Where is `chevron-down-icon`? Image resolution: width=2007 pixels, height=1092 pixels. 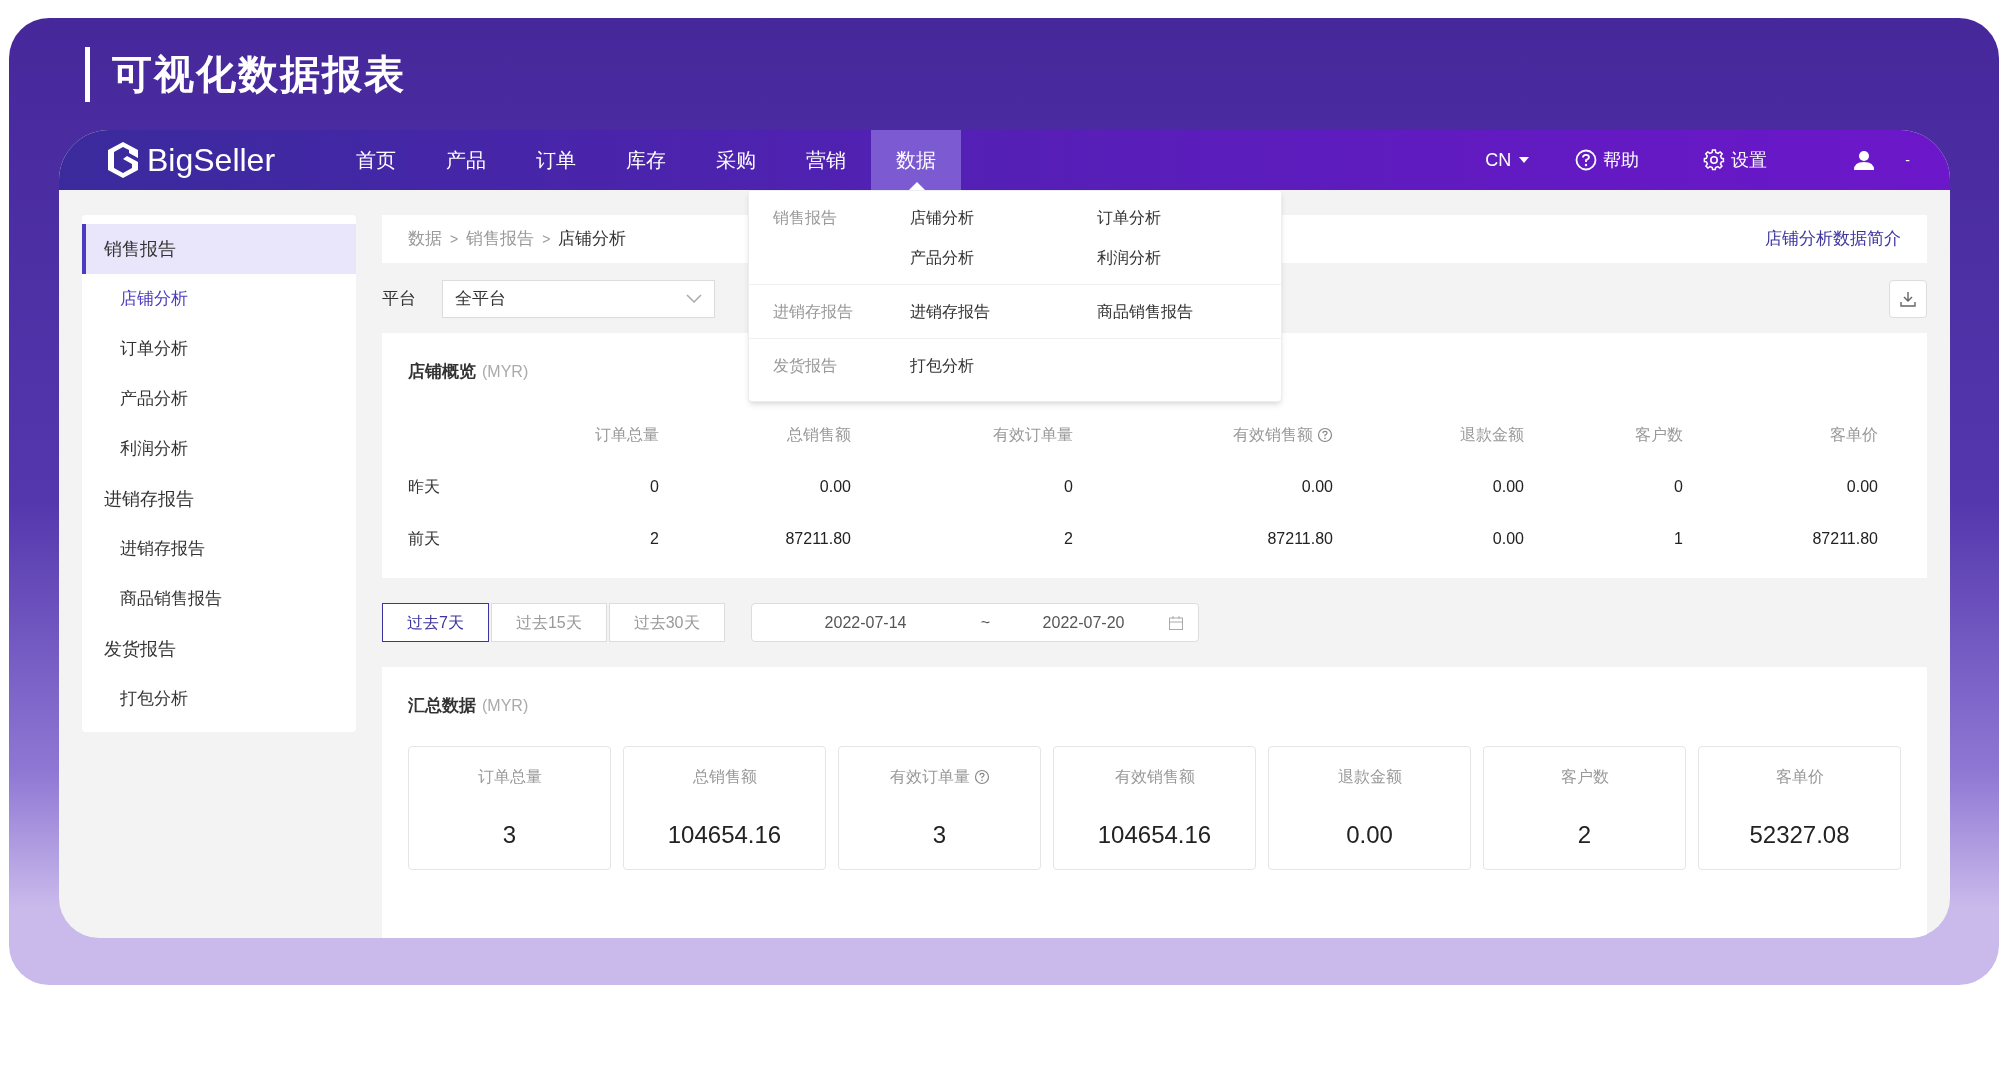
chevron-down-icon is located at coordinates (694, 299).